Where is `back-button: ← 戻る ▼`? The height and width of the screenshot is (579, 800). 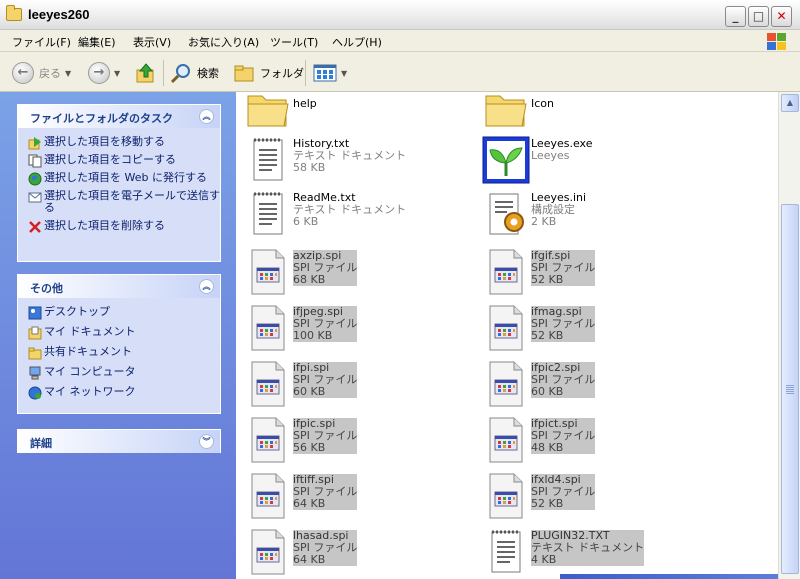 back-button: ← 戻る ▼ is located at coordinates (41, 73).